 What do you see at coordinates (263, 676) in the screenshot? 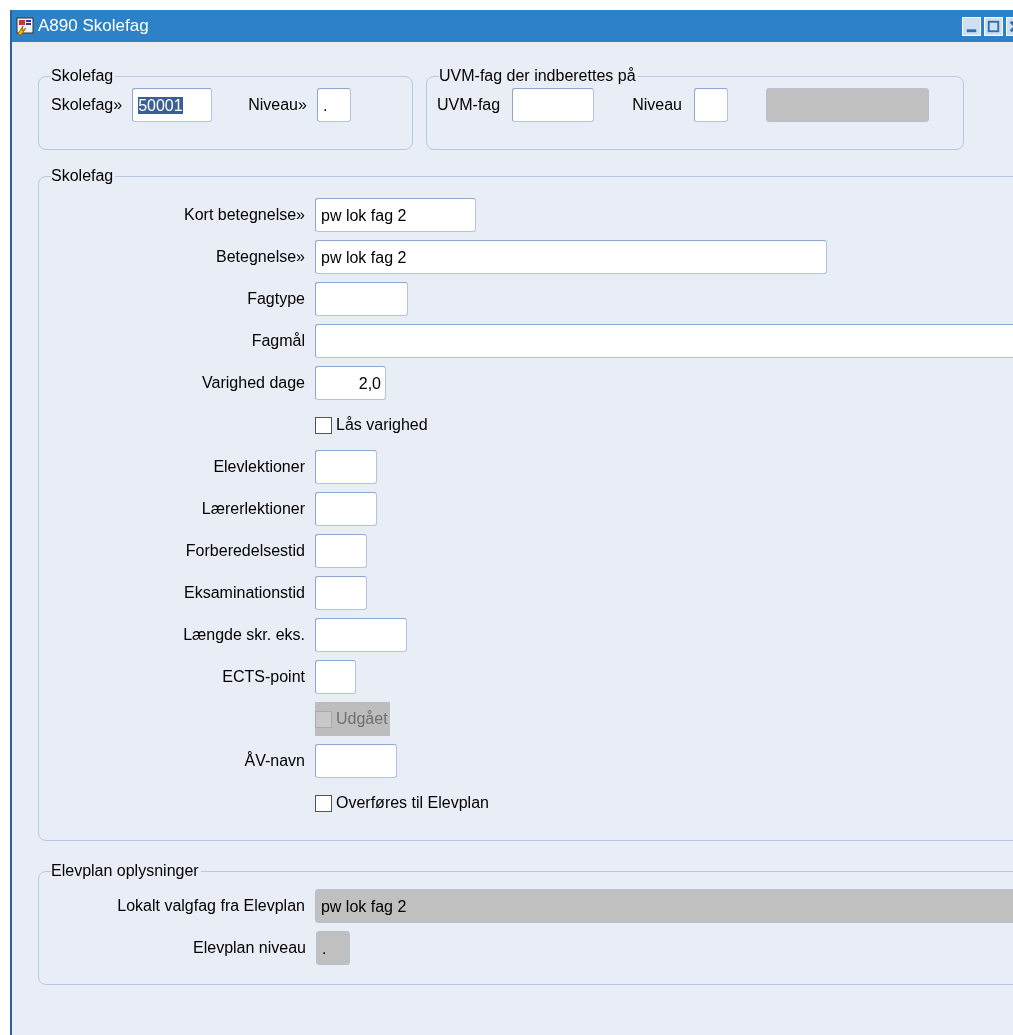
I see `field-label: ECTS-point` at bounding box center [263, 676].